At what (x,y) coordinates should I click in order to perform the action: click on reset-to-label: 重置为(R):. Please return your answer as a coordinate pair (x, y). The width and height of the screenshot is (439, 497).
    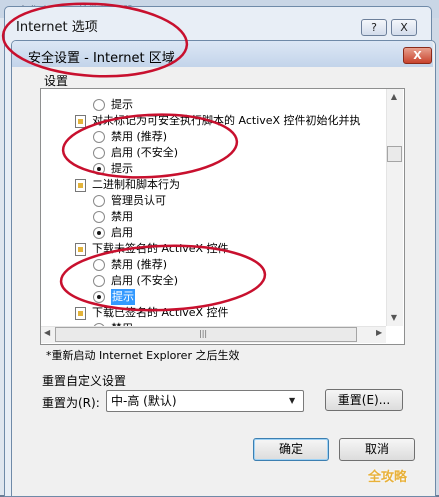
    Looking at the image, I should click on (71, 403).